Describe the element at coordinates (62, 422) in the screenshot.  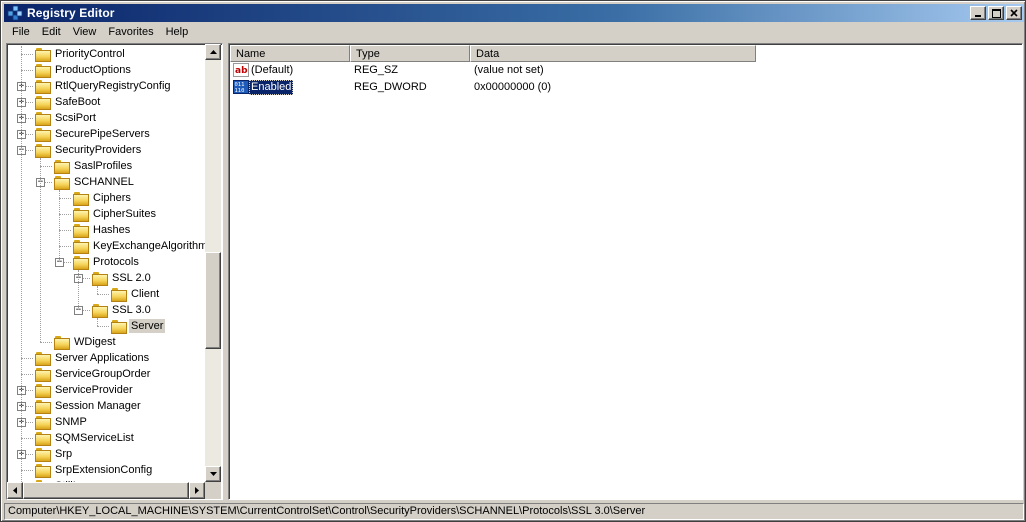
I see `tree-item: SNMP` at that location.